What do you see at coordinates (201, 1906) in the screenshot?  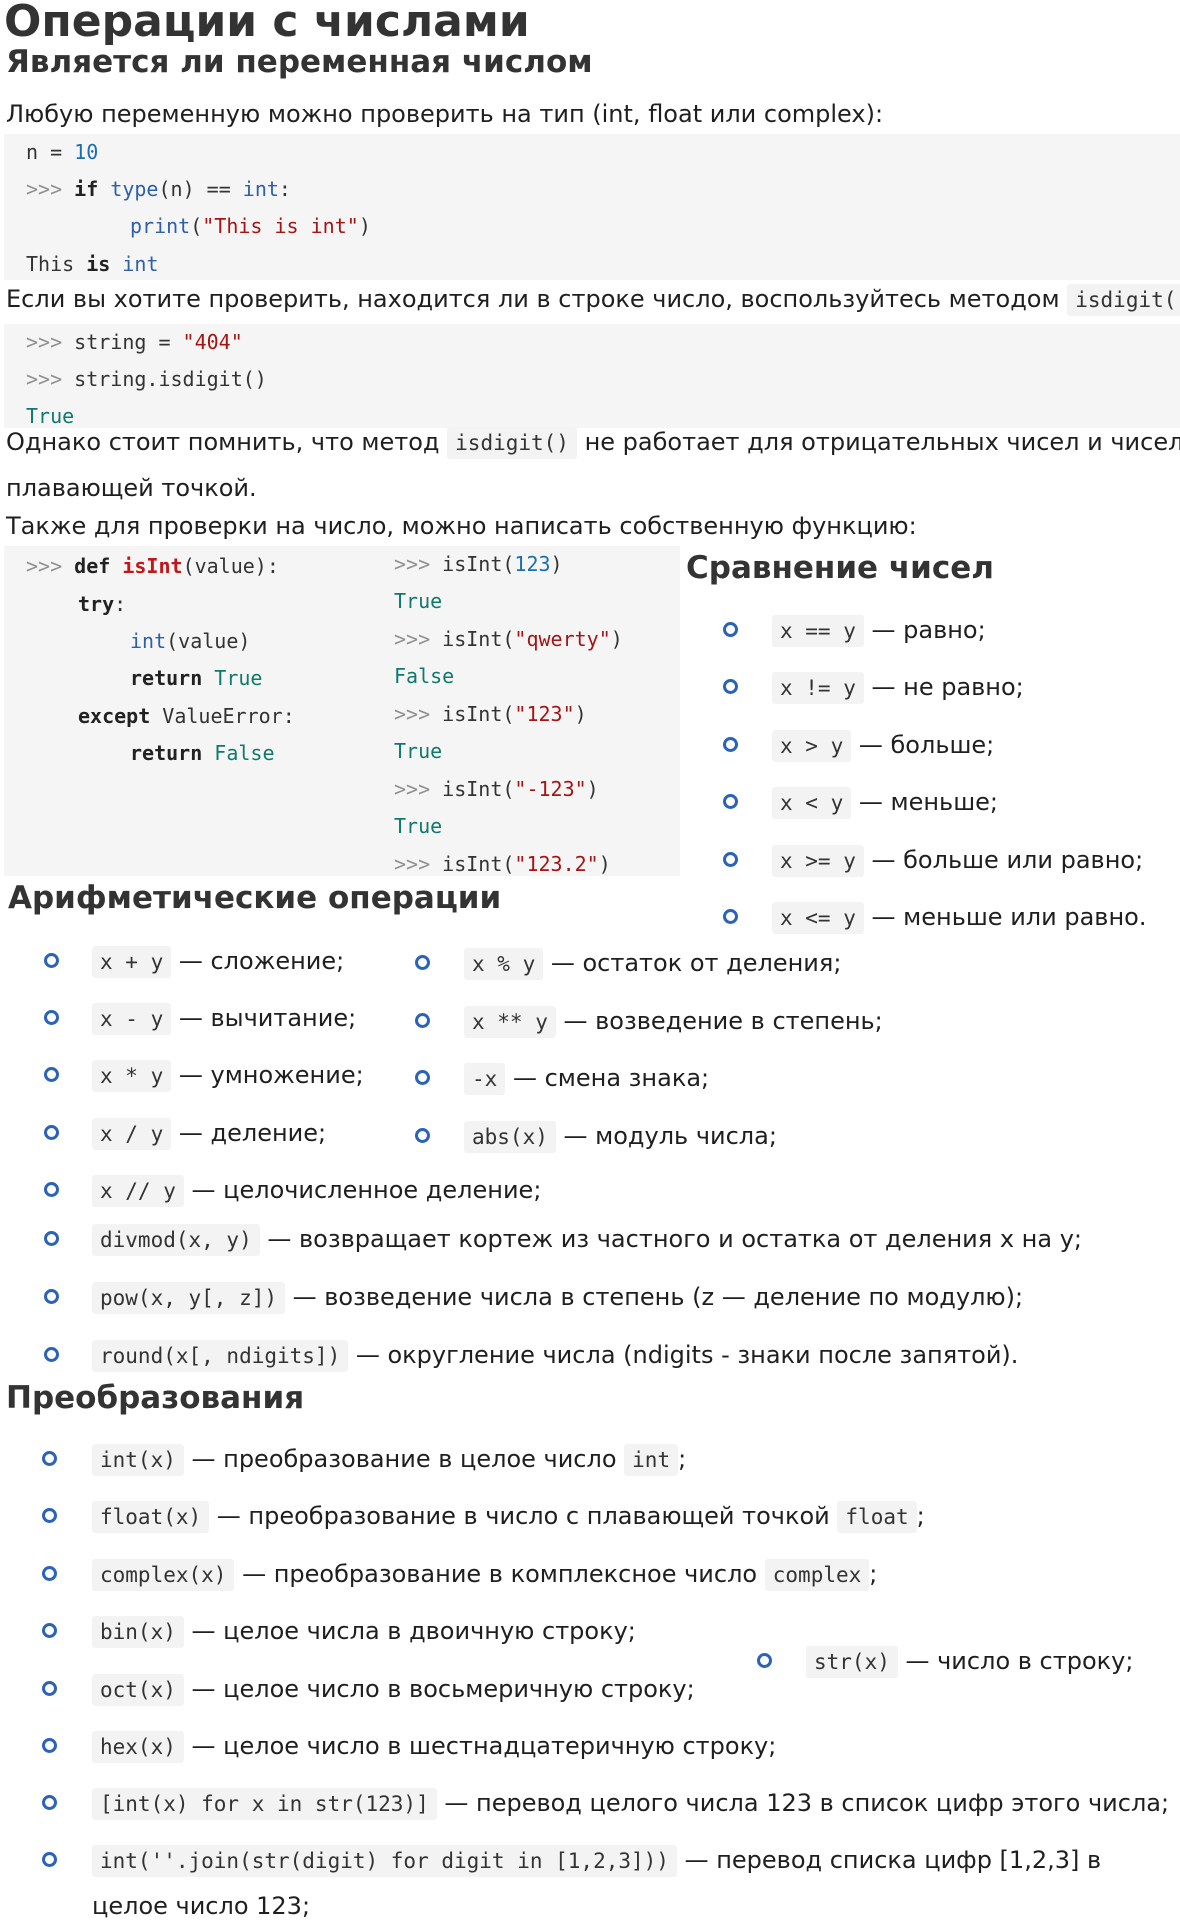 I see `conv-item-continuation: целое число 123;` at bounding box center [201, 1906].